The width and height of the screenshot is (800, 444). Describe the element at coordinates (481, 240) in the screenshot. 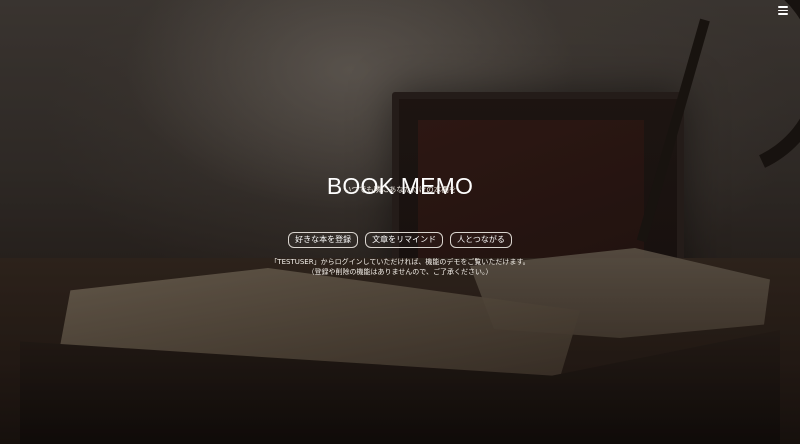

I see `connect-people-button: 人とつながる` at that location.